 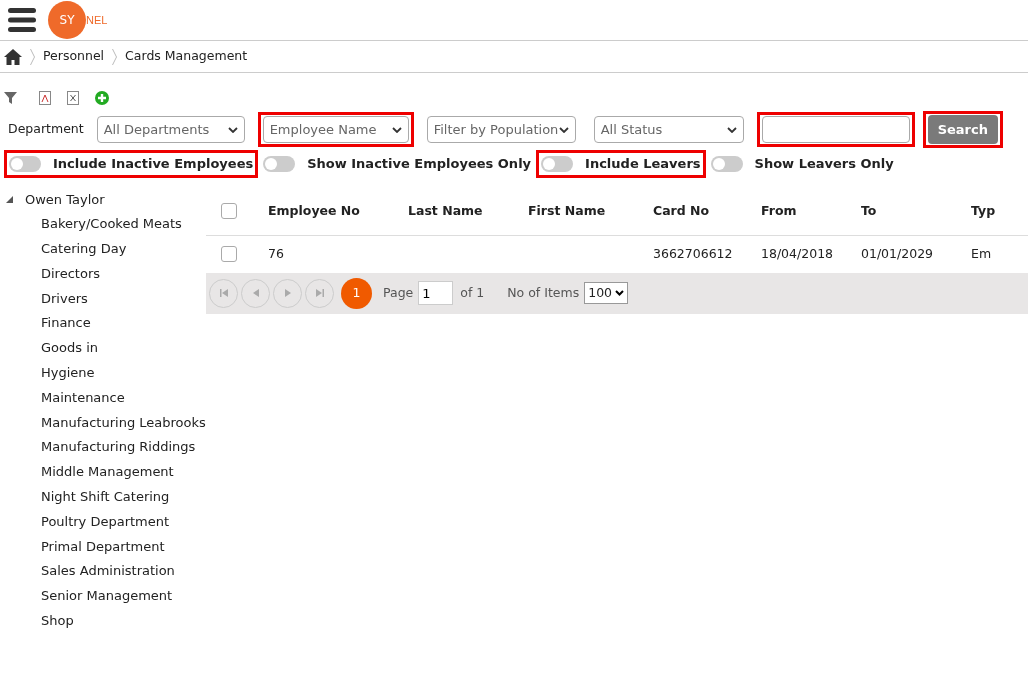 What do you see at coordinates (590, 211) in the screenshot?
I see `column-header: First Name` at bounding box center [590, 211].